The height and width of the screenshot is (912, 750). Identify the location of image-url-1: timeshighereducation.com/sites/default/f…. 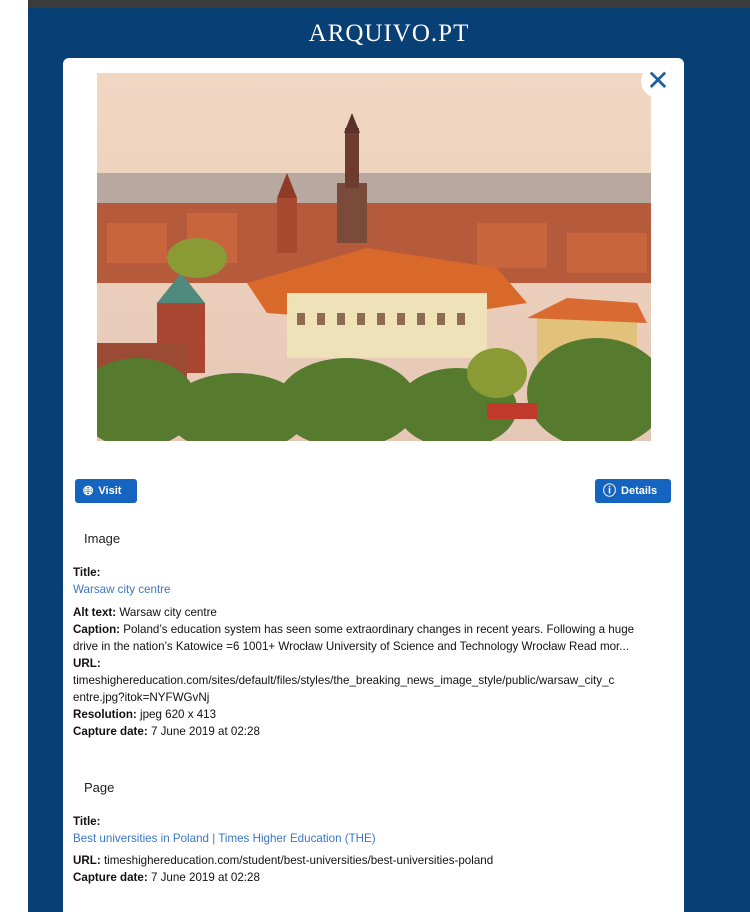
(344, 680).